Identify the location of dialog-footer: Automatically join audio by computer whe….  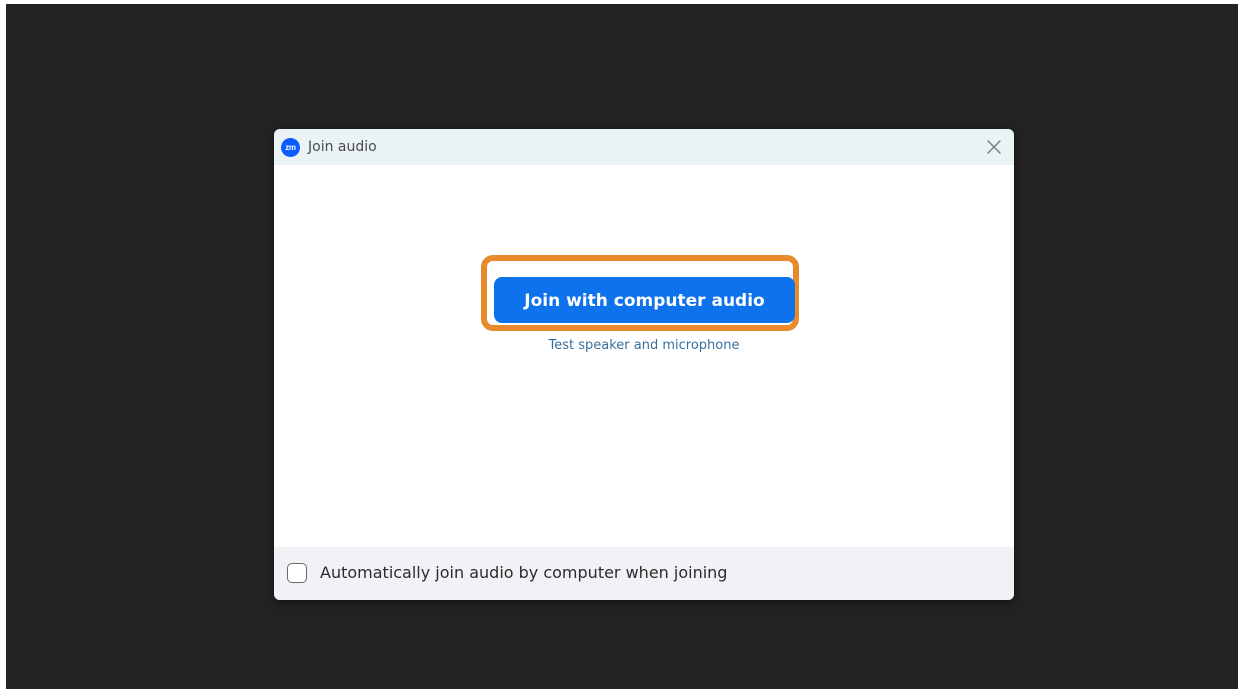
(644, 573).